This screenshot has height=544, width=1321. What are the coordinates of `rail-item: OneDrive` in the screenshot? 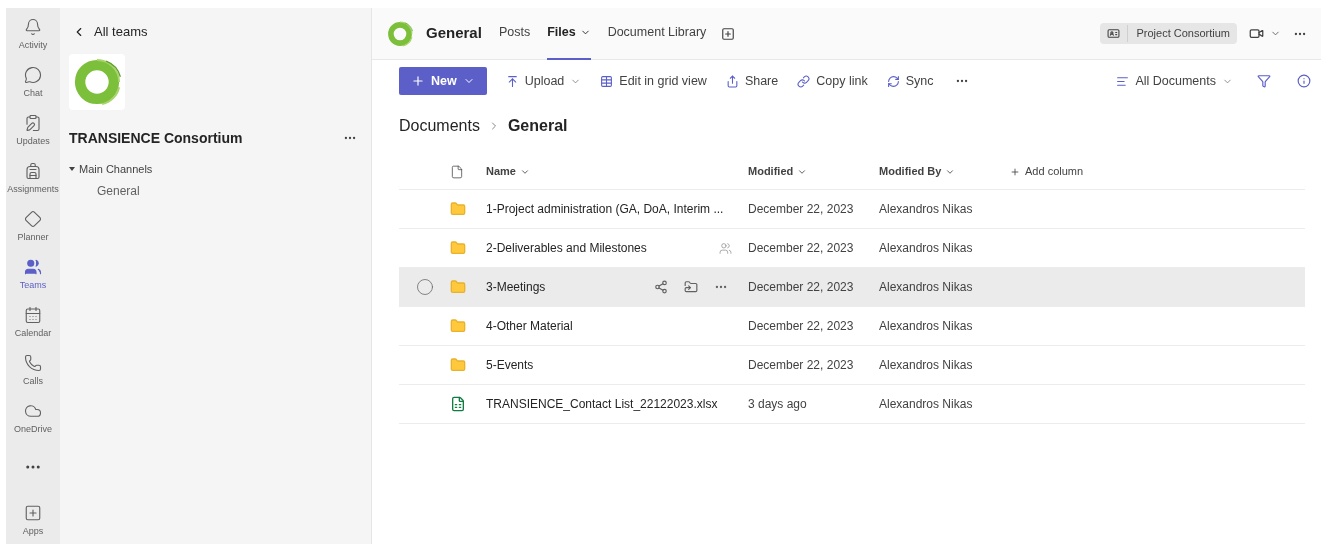 It's located at (33, 426).